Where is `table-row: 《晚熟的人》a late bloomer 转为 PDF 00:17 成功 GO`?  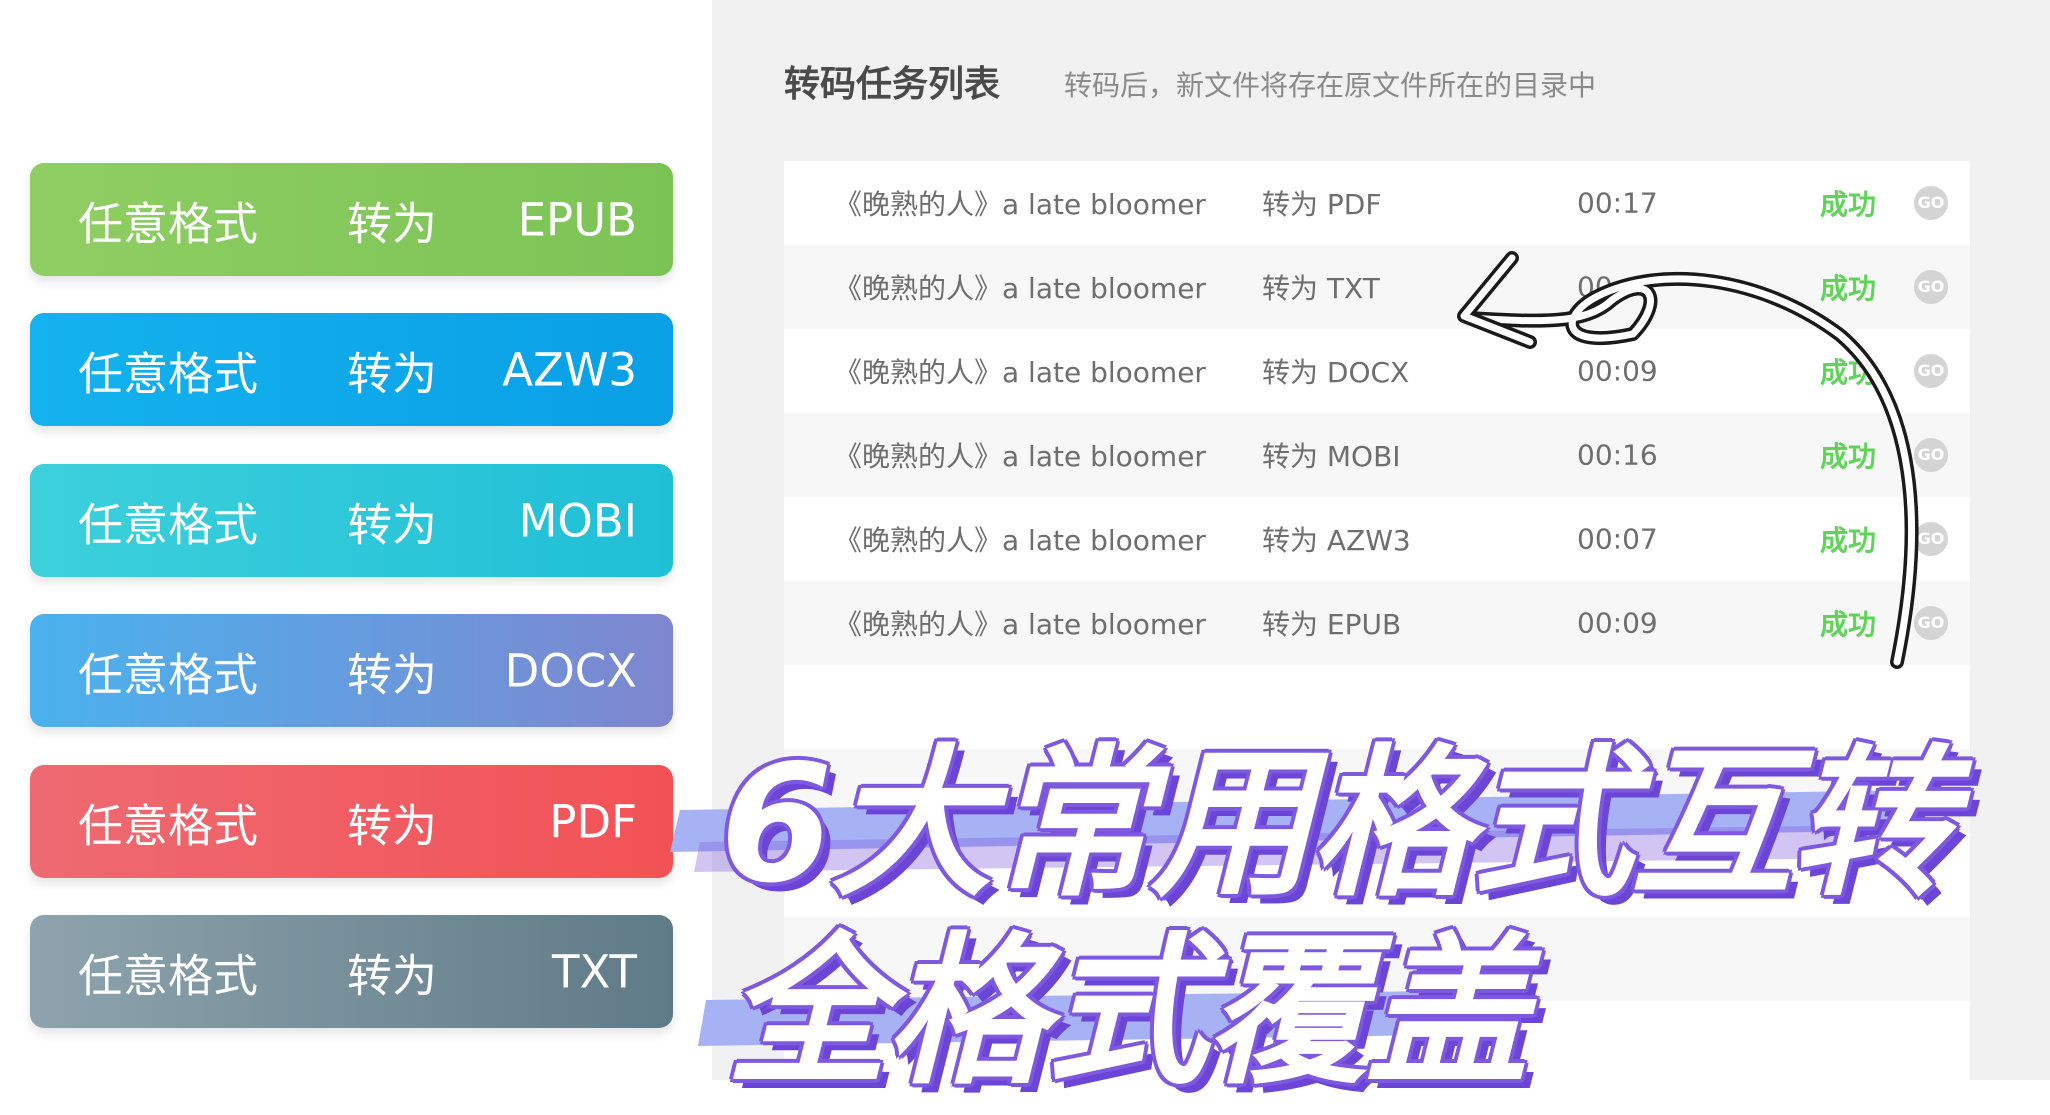
table-row: 《晚熟的人》a late bloomer 转为 PDF 00:17 成功 GO is located at coordinates (1377, 203).